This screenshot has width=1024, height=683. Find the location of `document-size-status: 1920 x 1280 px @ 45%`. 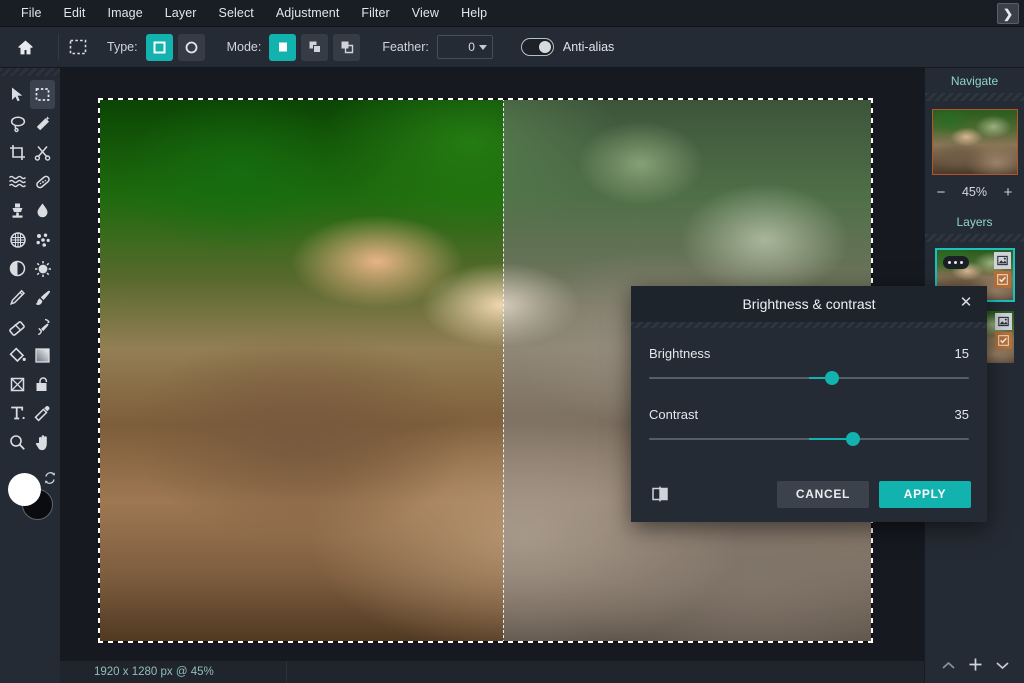

document-size-status: 1920 x 1280 px @ 45% is located at coordinates (154, 672).